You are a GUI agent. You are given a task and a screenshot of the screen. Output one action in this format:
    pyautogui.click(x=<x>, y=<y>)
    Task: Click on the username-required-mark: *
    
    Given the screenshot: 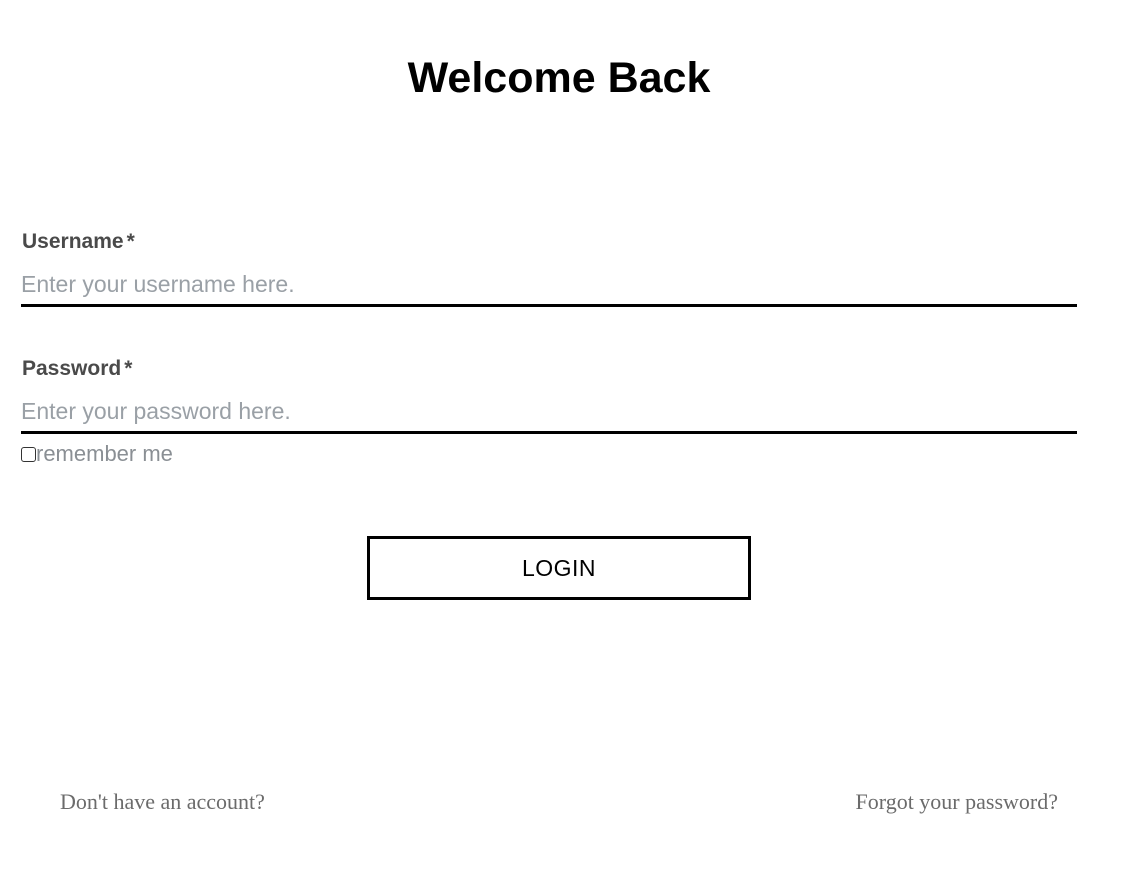 What is the action you would take?
    pyautogui.click(x=130, y=241)
    